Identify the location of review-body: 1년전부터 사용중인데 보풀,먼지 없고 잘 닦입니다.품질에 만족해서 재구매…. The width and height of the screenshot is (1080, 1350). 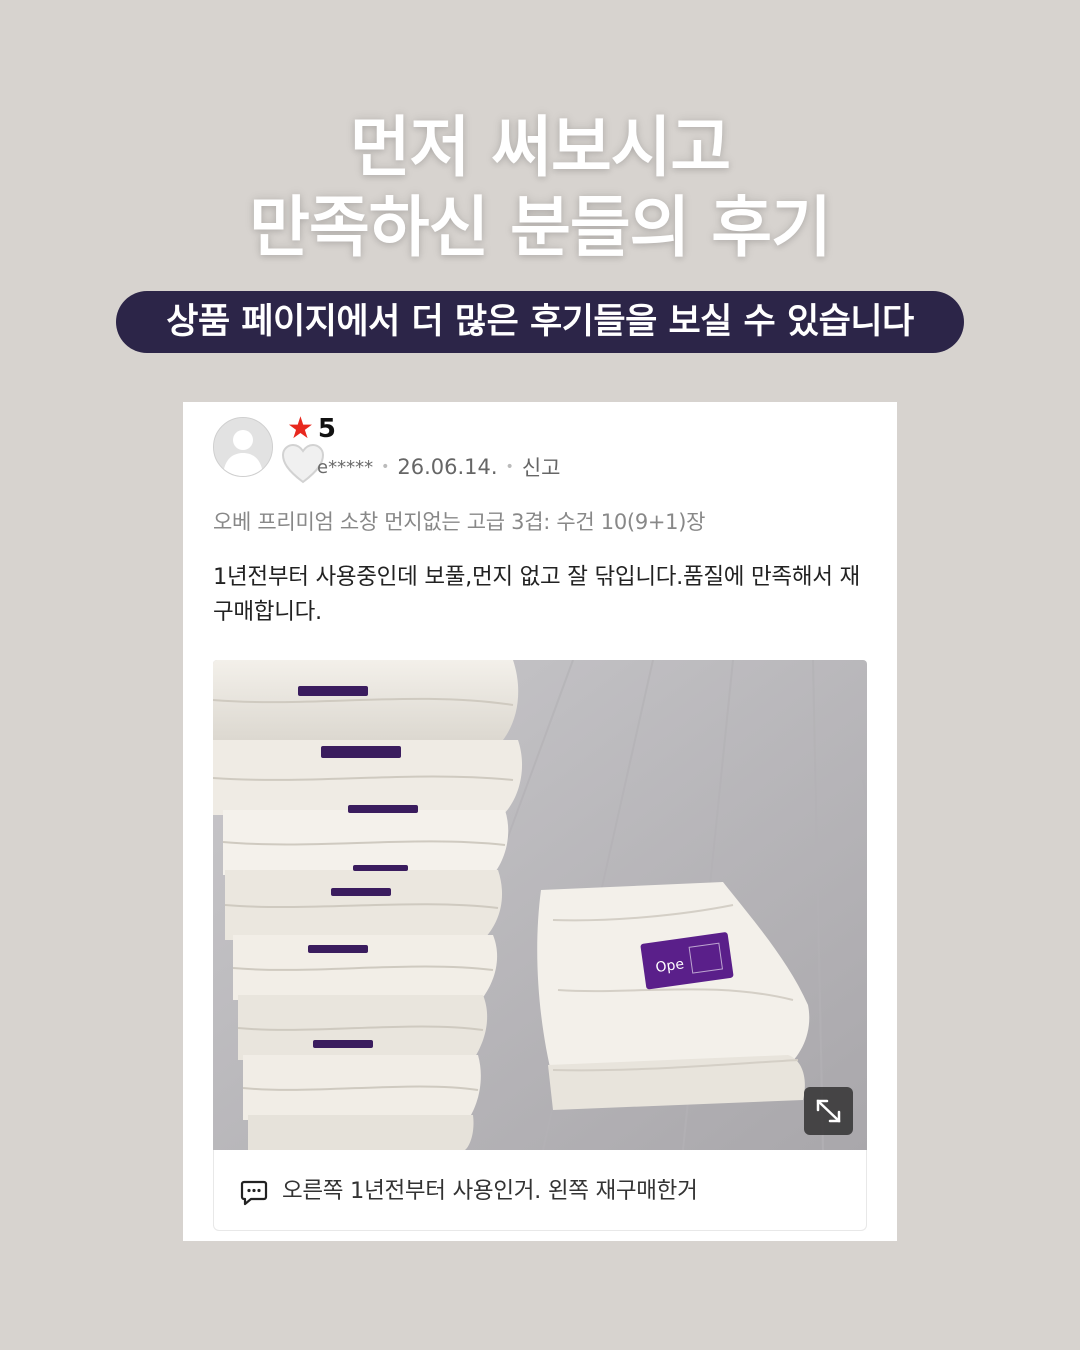
(536, 594).